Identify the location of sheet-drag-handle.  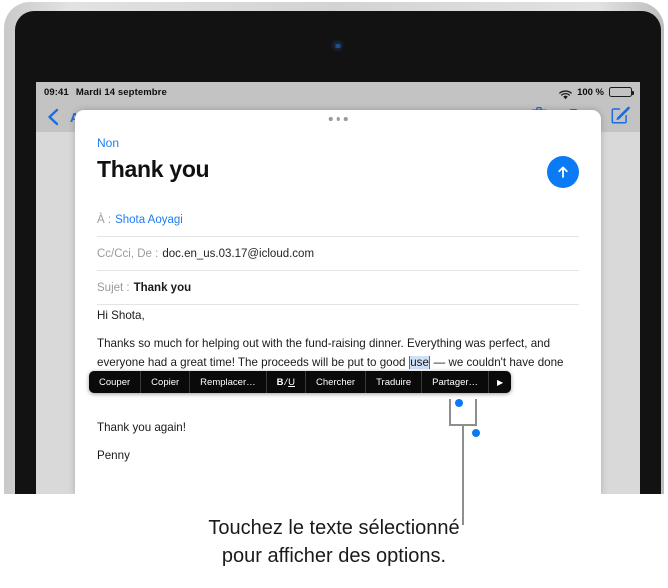
(338, 119).